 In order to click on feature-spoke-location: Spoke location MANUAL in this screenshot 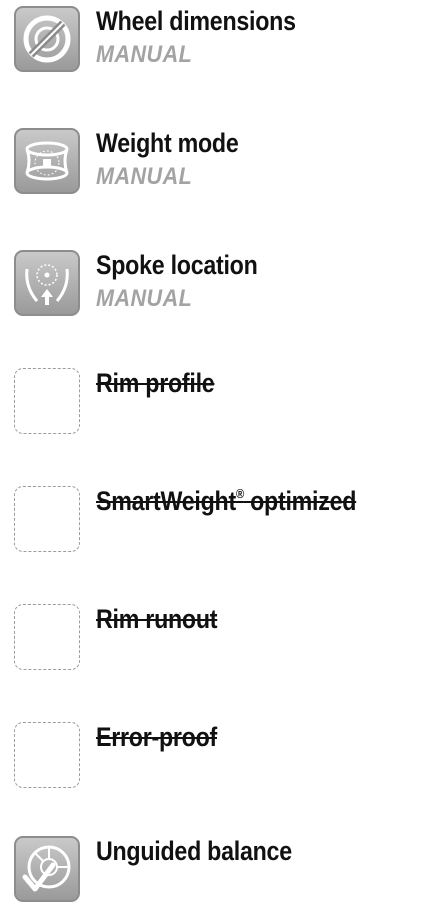, I will do `click(214, 286)`.